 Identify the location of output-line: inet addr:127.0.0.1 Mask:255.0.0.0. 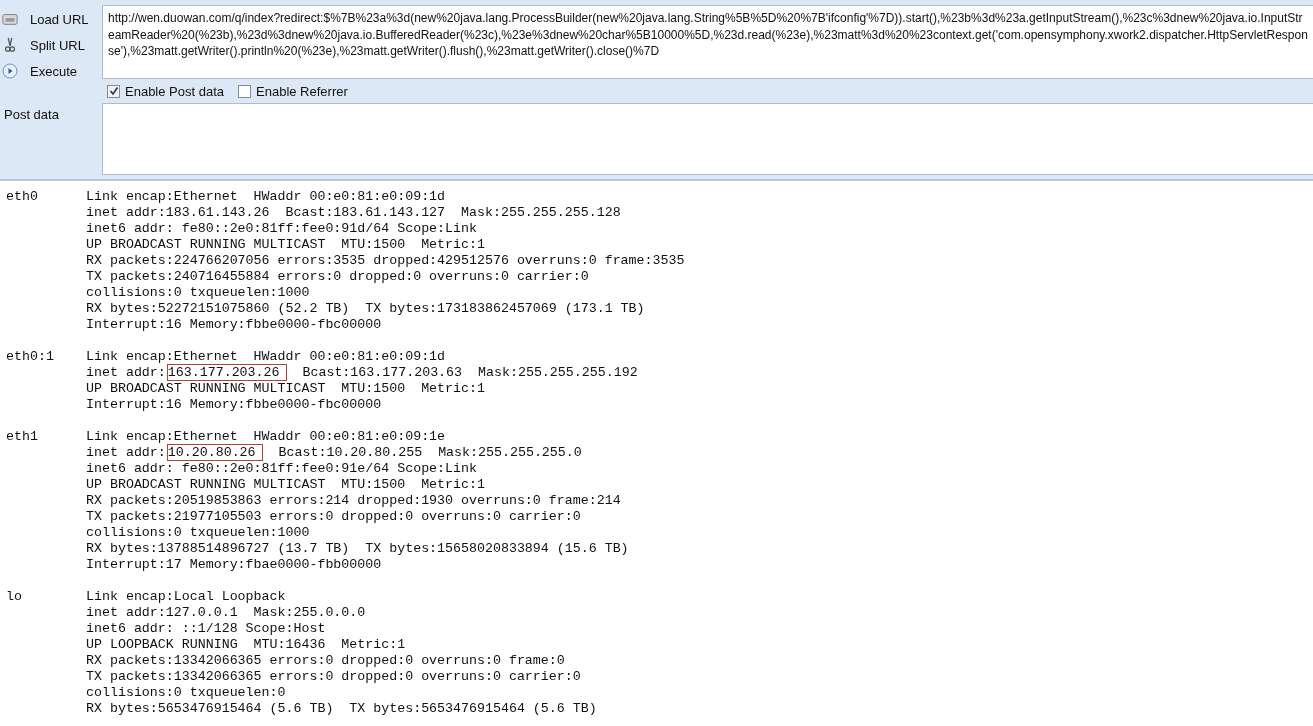
(226, 613).